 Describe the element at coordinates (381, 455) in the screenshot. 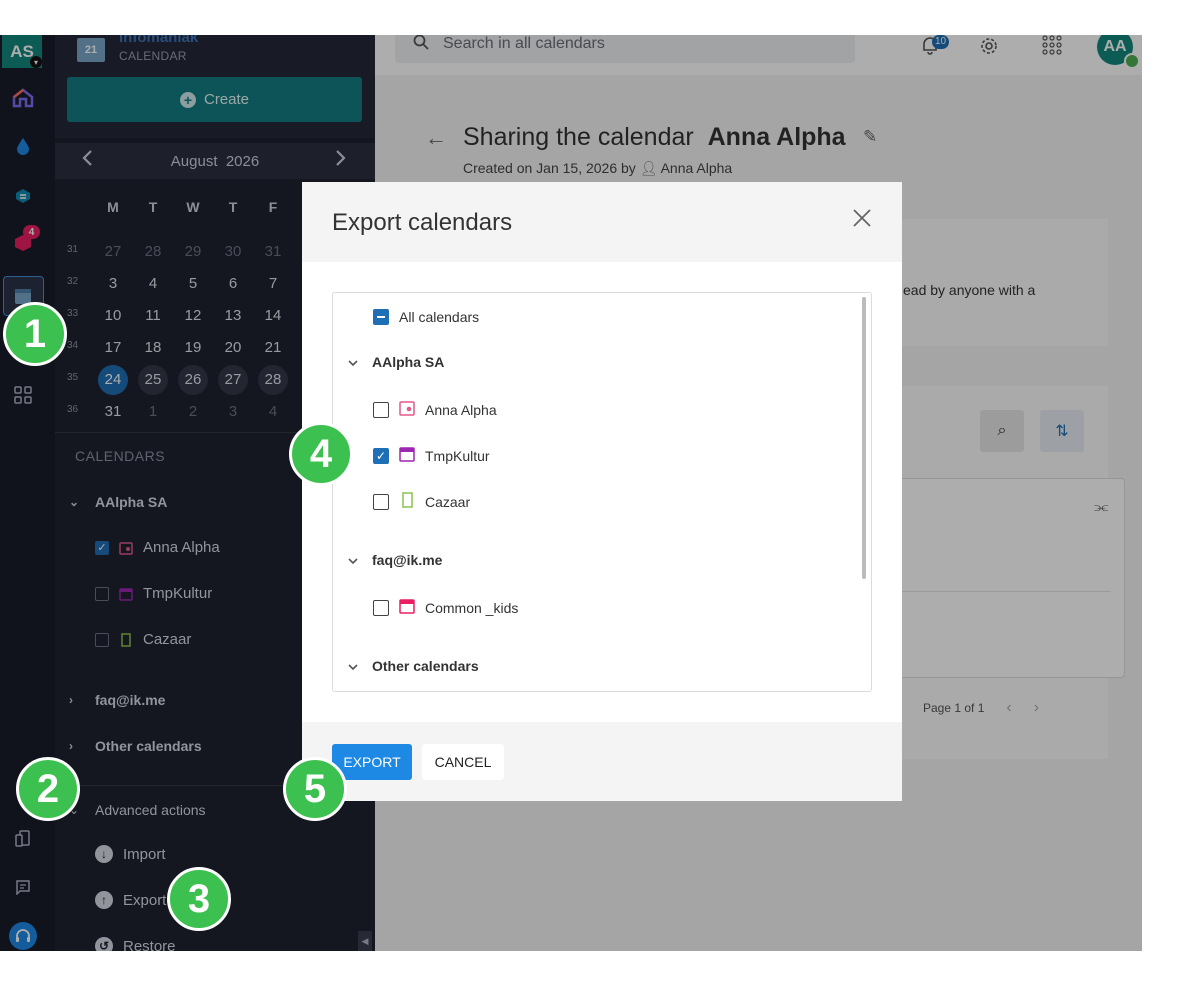

I see `calendar-checkbox: ✓` at that location.